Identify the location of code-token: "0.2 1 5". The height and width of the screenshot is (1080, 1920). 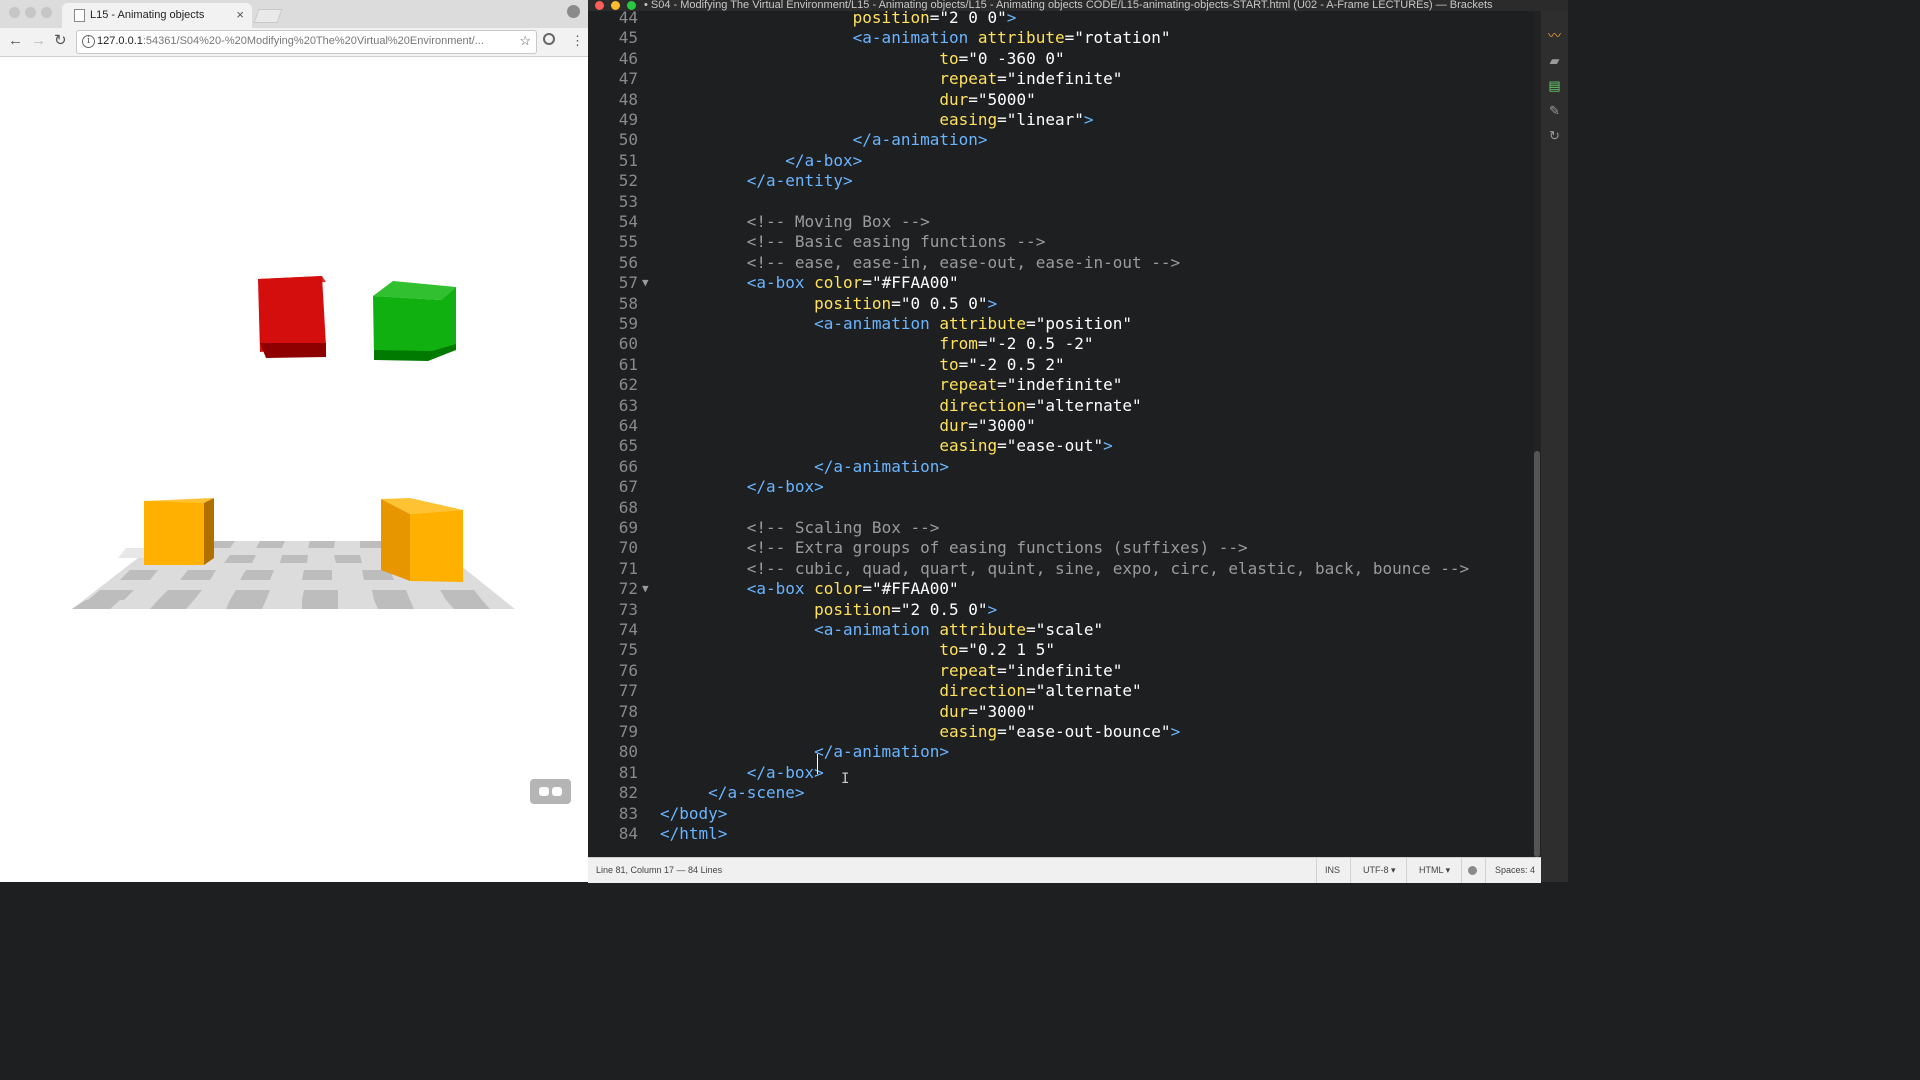
(1011, 650).